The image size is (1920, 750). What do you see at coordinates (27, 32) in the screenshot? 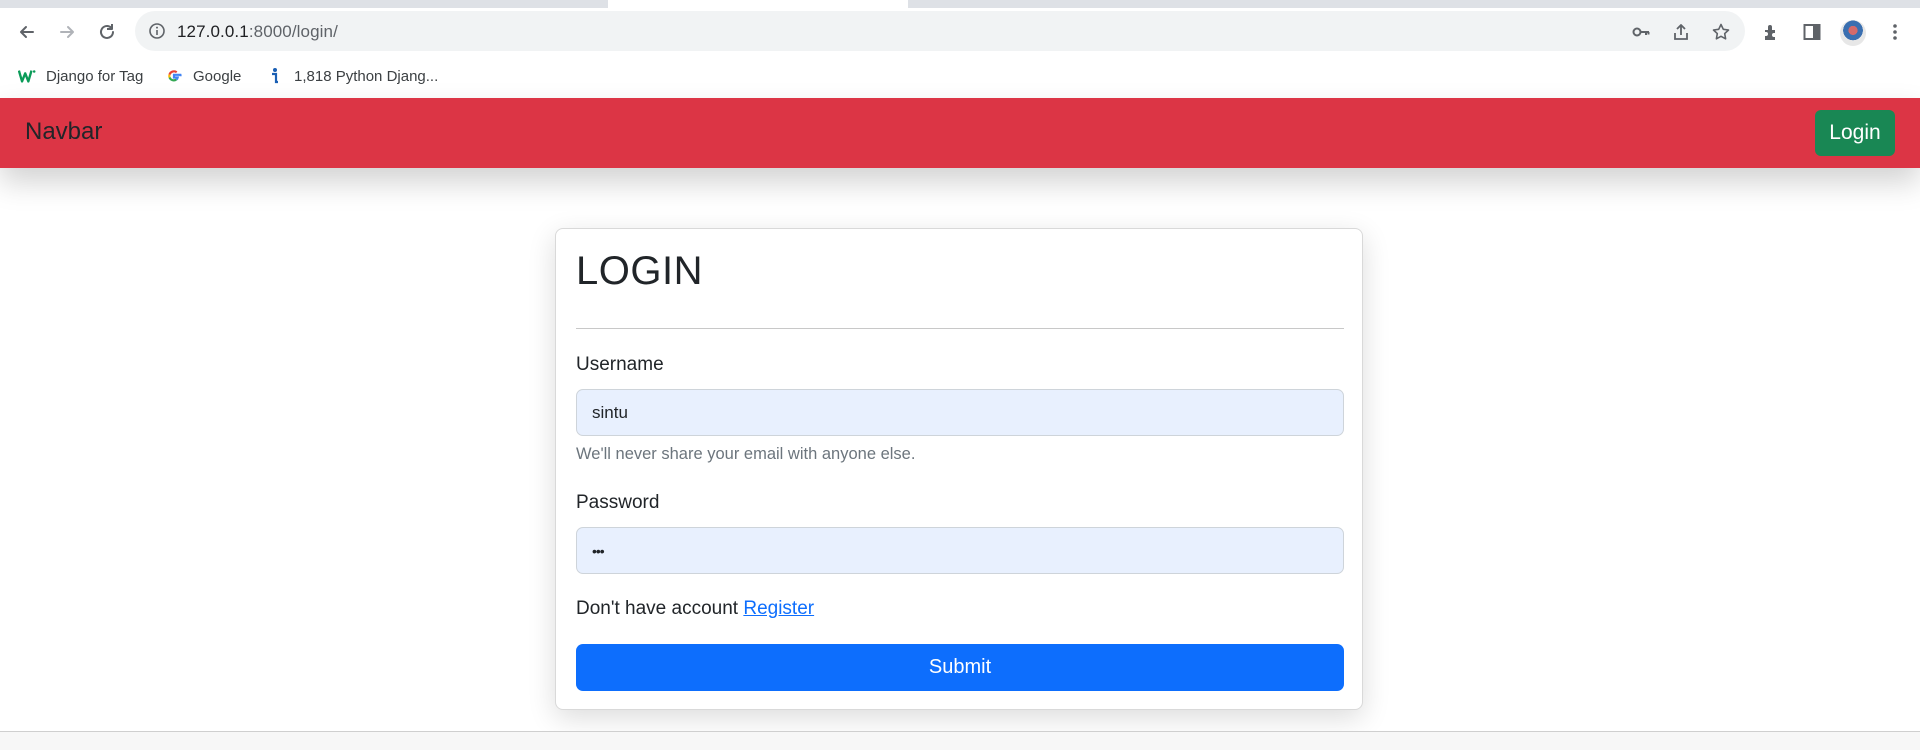
I see `back-icon` at bounding box center [27, 32].